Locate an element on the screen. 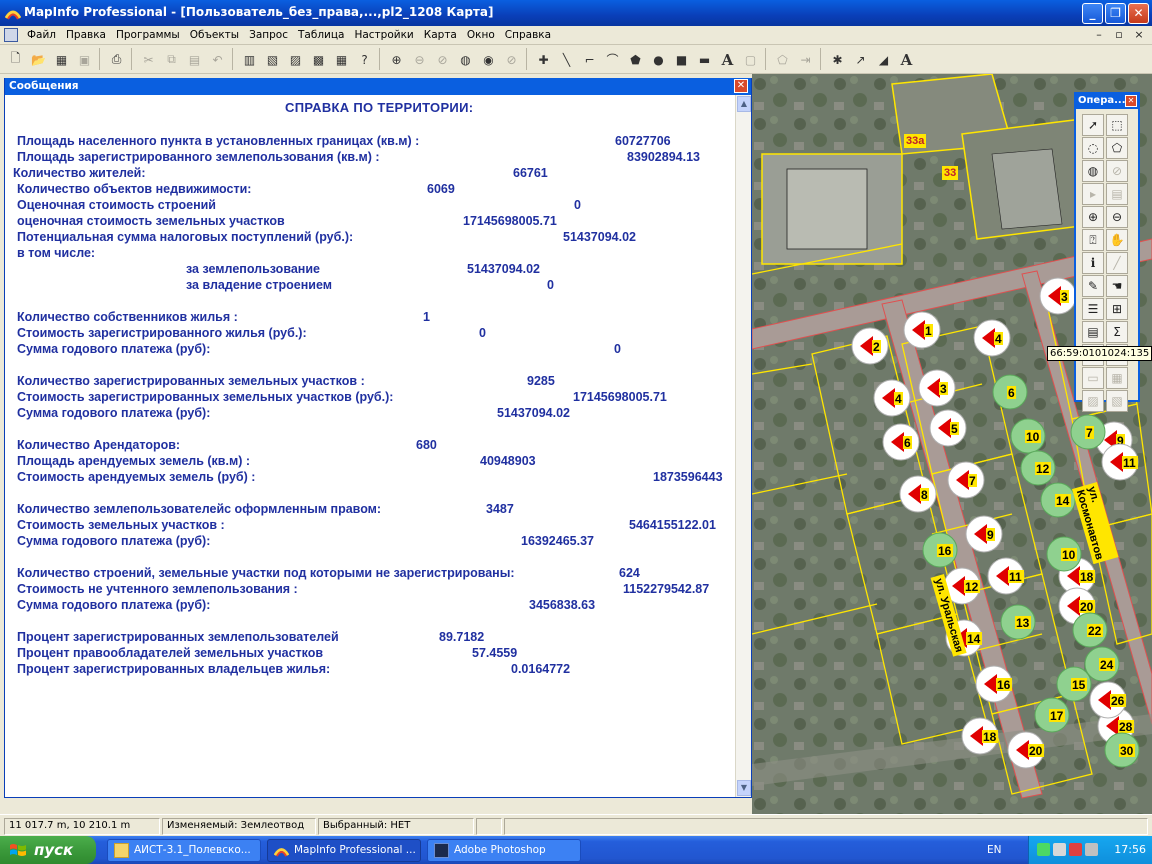 Image resolution: width=1152 pixels, height=864 pixels. scroll-down-icon: ▼ is located at coordinates (744, 788).